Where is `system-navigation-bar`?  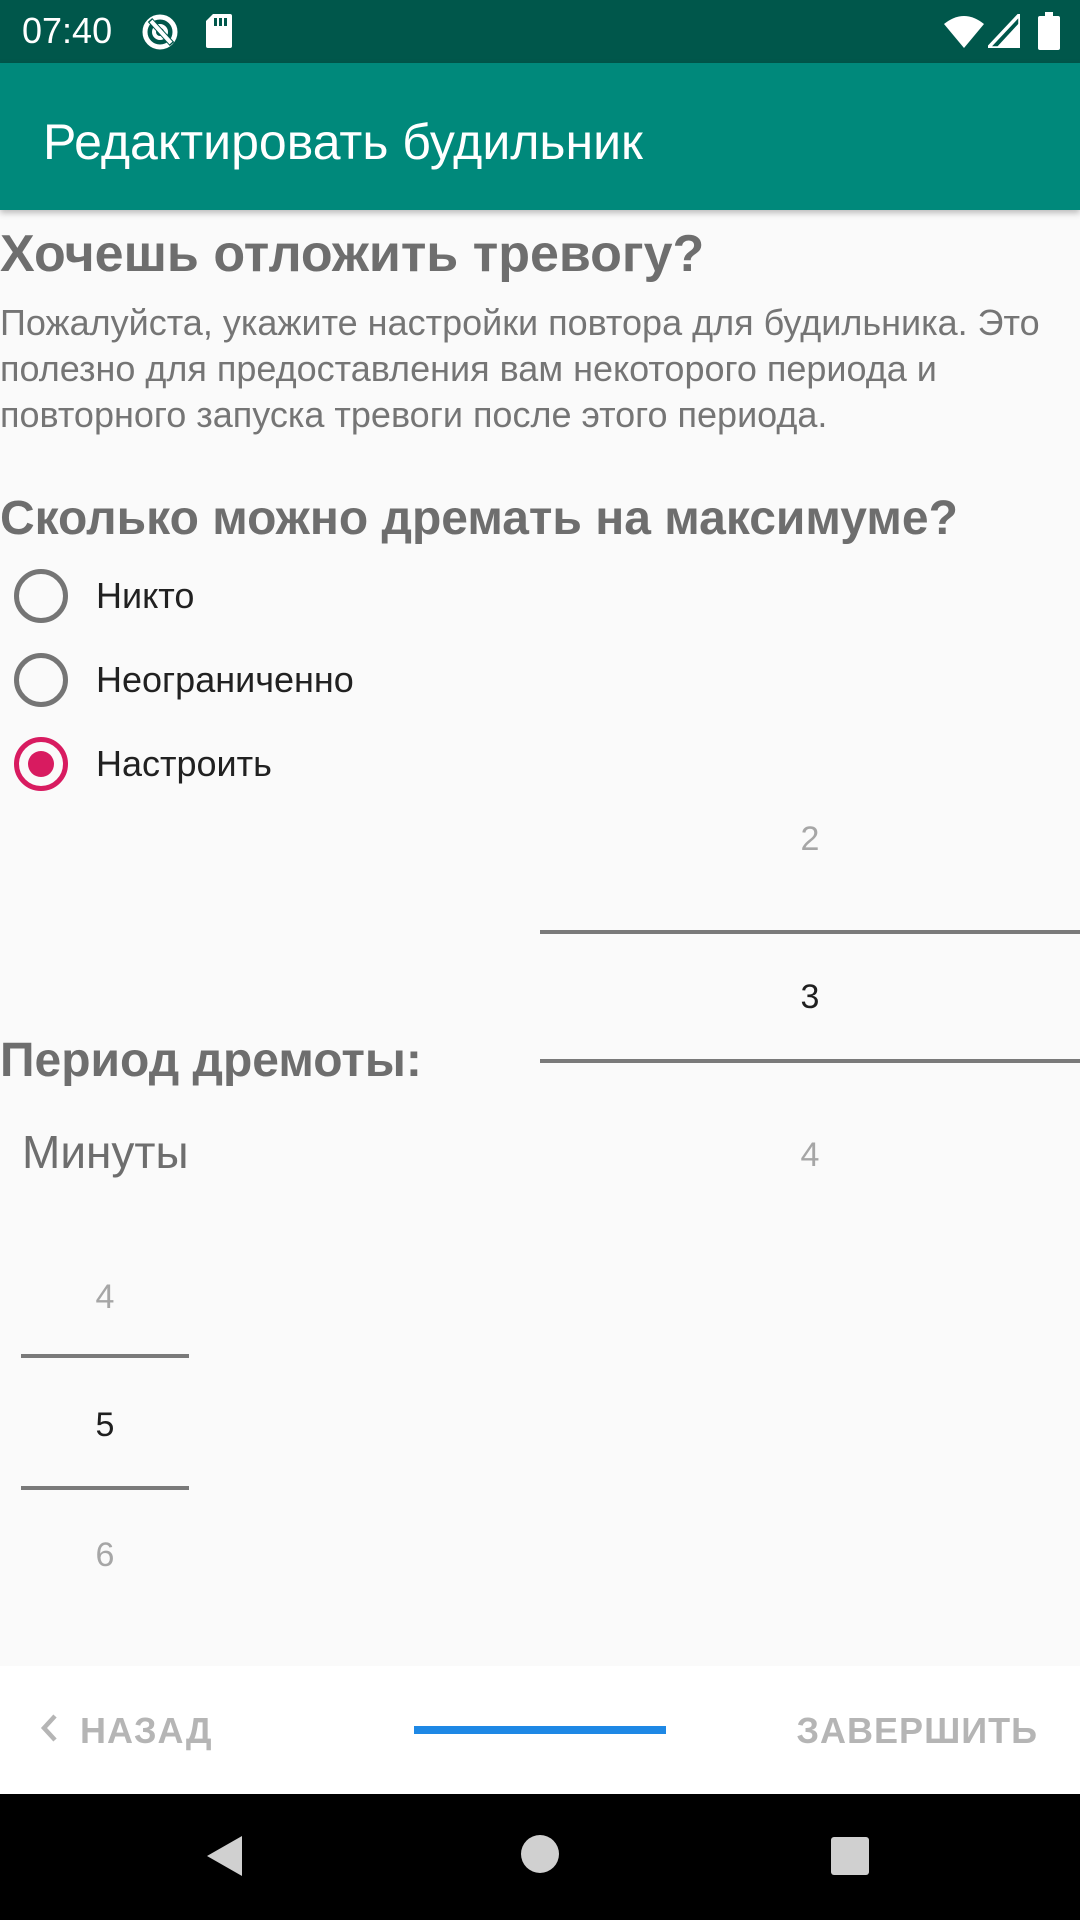 system-navigation-bar is located at coordinates (540, 1857).